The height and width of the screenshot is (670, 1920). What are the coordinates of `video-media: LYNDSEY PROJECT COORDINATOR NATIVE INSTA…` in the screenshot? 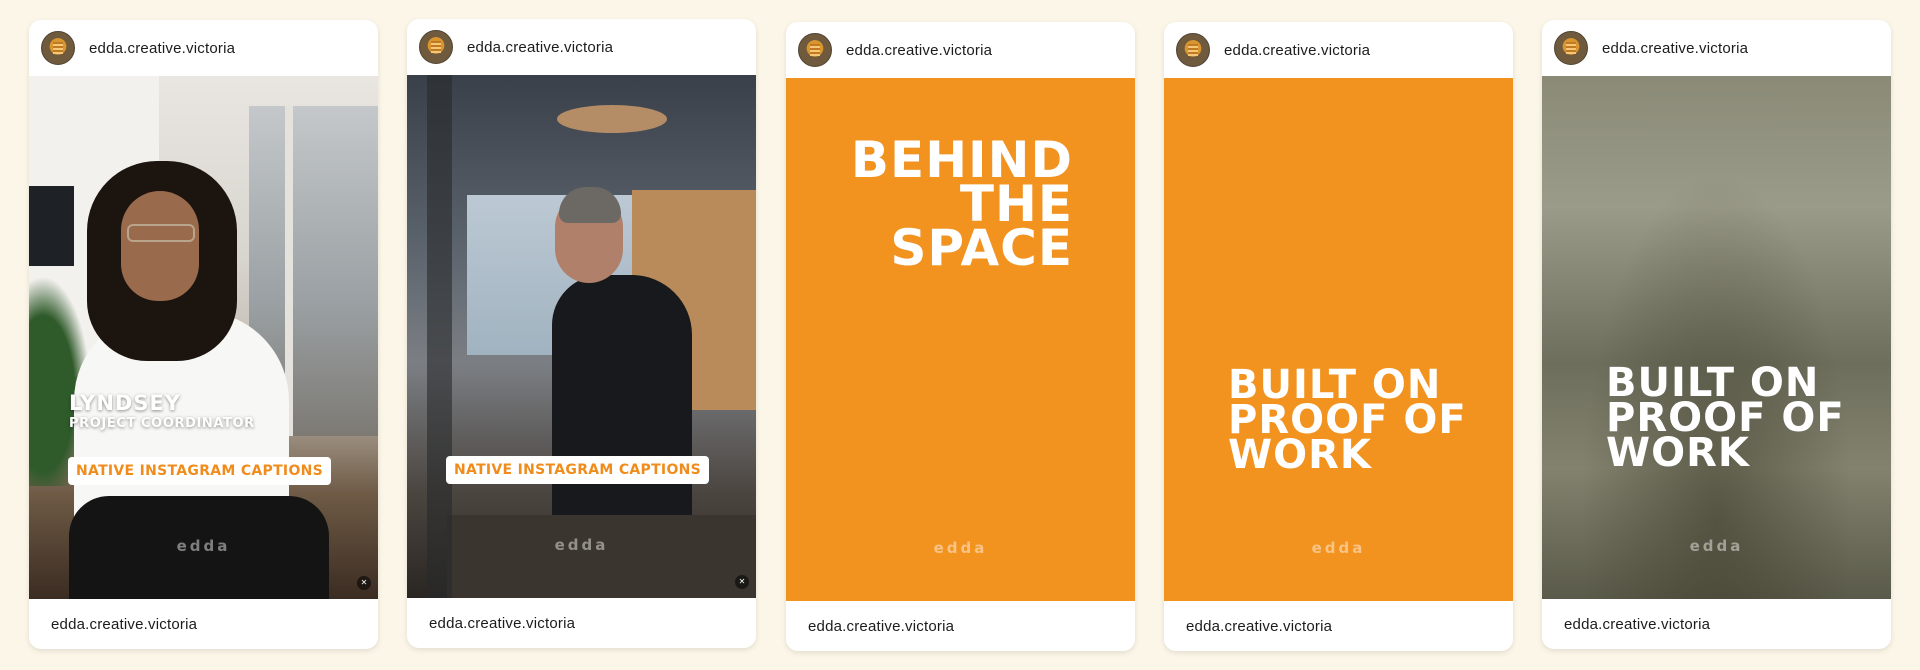 It's located at (203, 337).